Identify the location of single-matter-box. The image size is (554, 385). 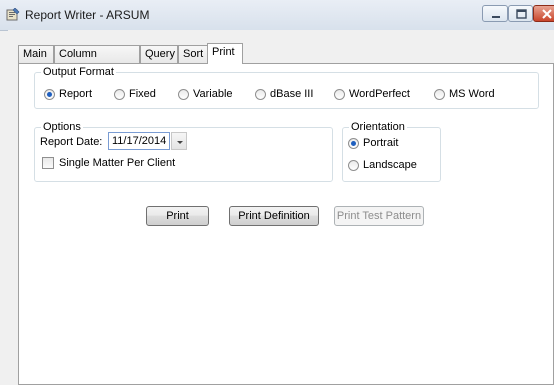
(48, 163).